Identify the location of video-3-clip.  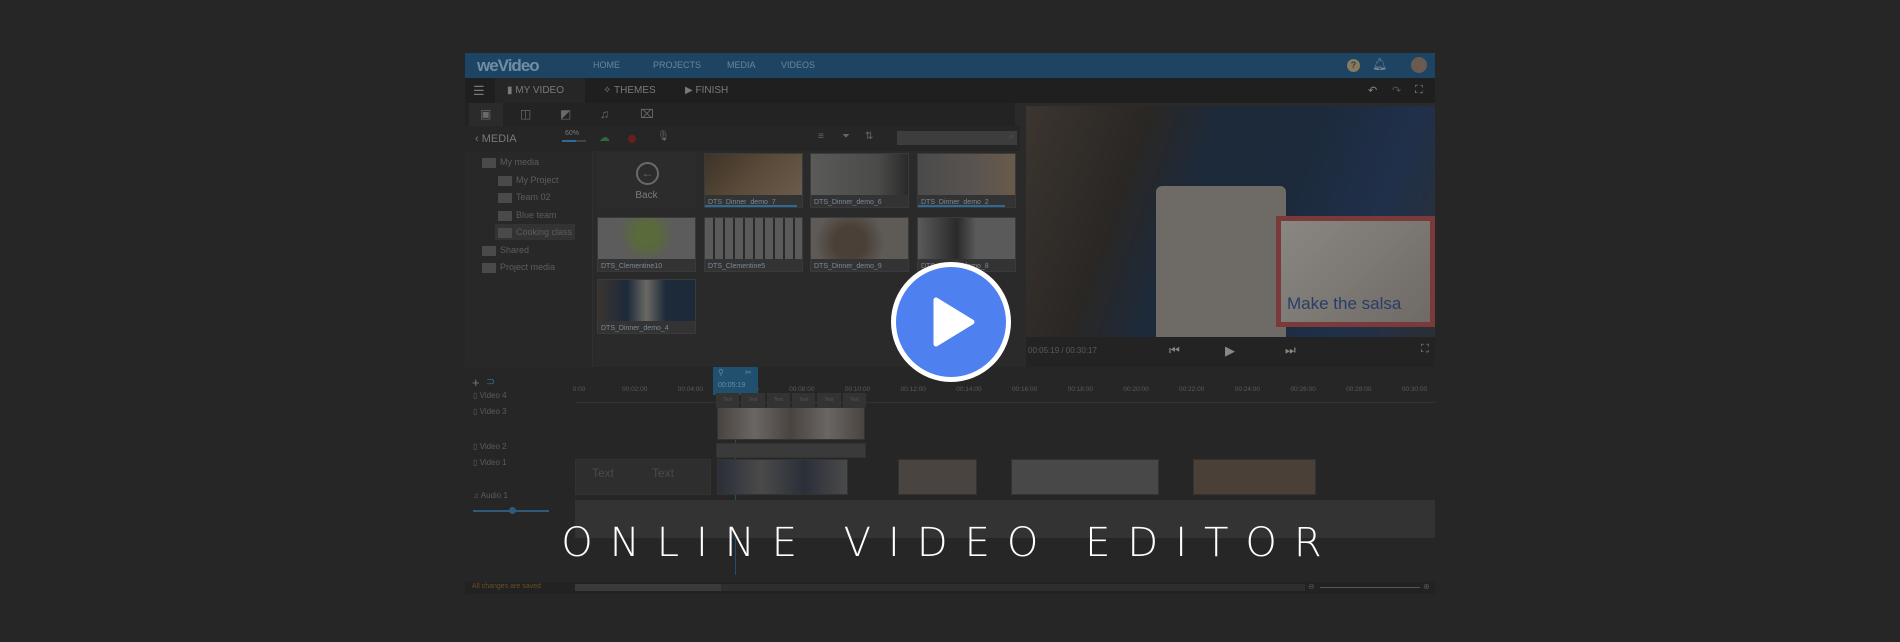
(791, 423).